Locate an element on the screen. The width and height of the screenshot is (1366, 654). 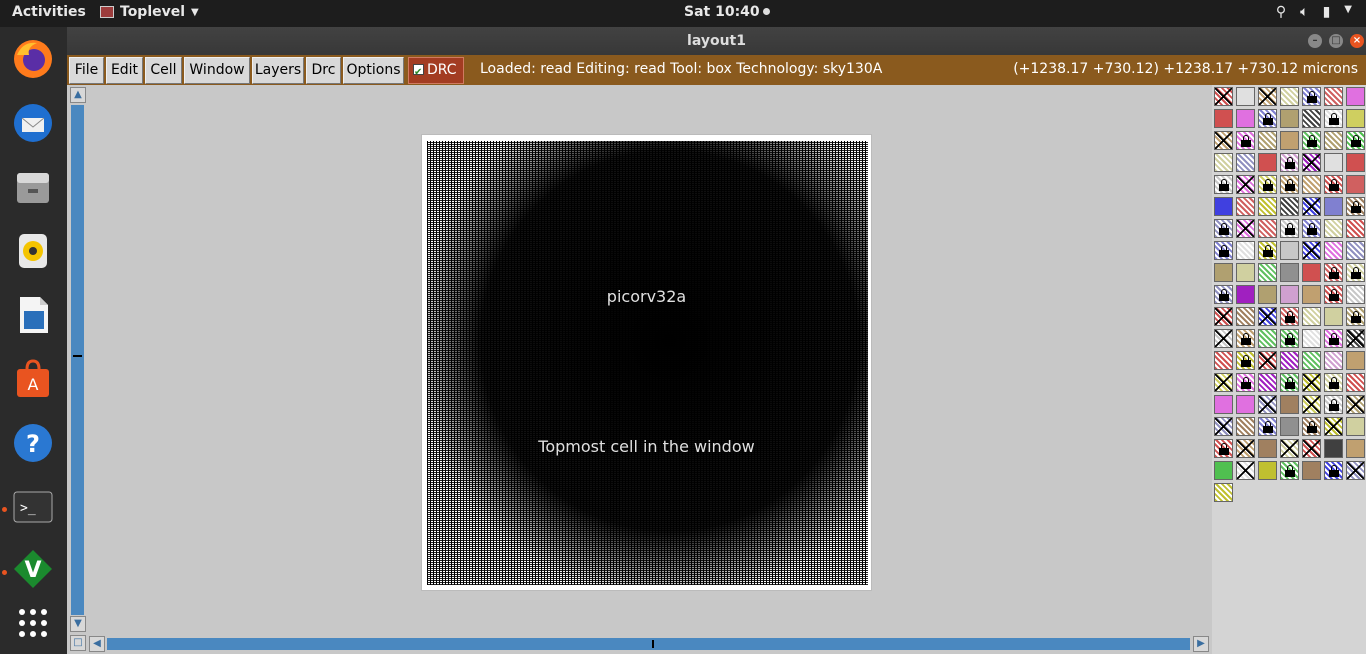
maximize-button: □ is located at coordinates (1336, 41).